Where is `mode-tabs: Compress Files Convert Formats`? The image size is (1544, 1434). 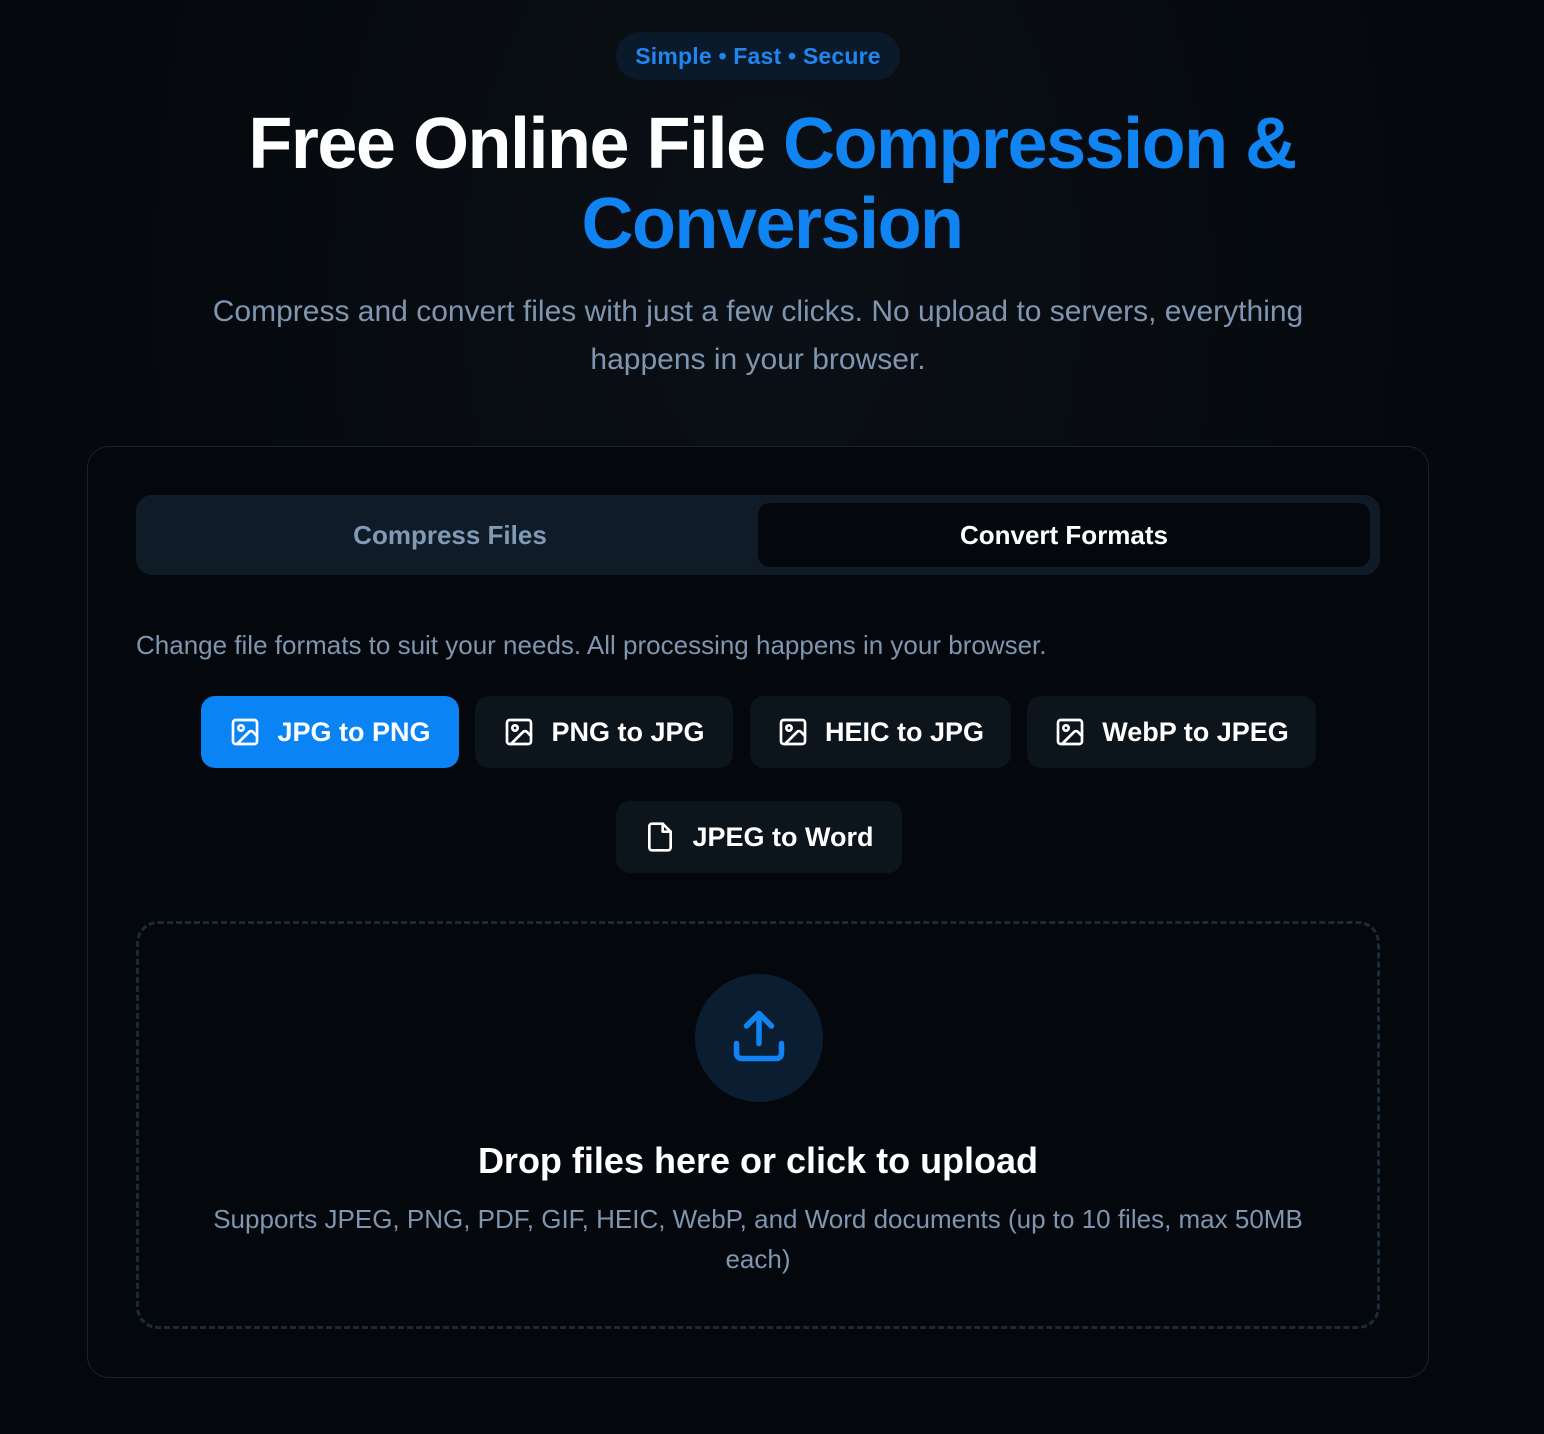
mode-tabs: Compress Files Convert Formats is located at coordinates (758, 535).